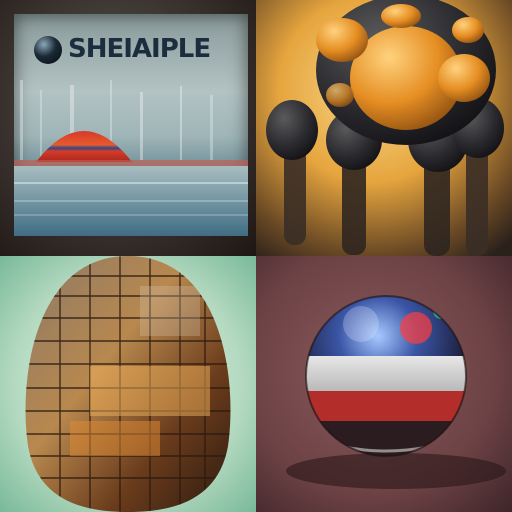 The image size is (512, 512). Describe the element at coordinates (84, 146) in the screenshot. I see `red-dome` at that location.